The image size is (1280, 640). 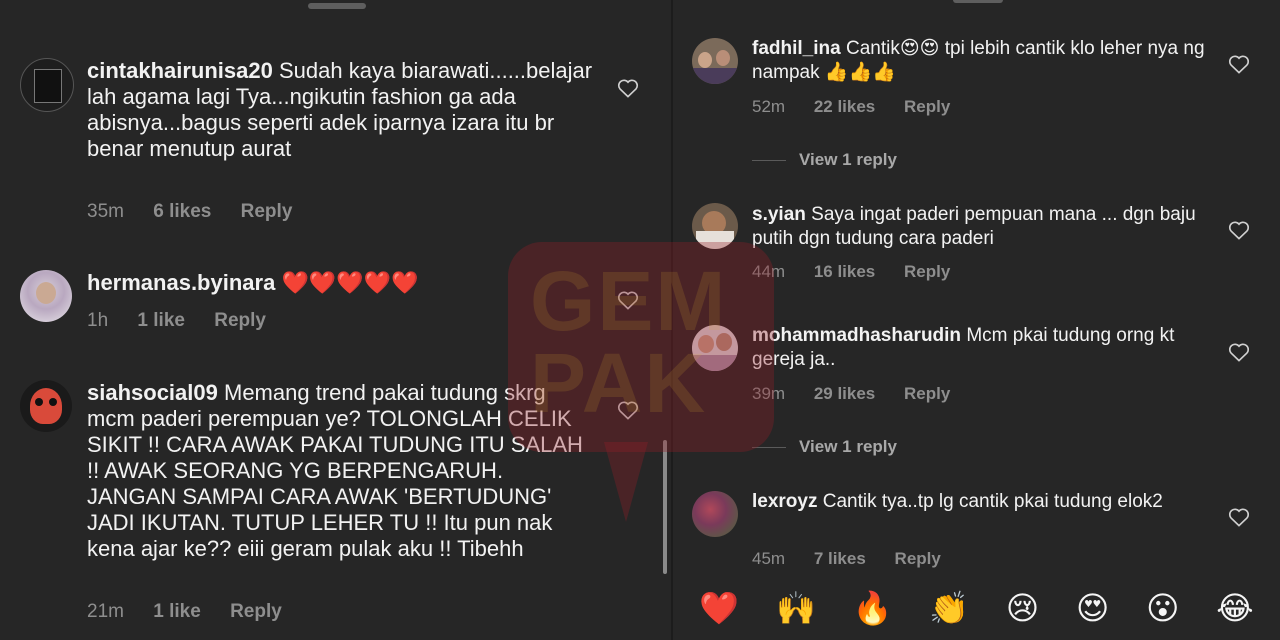 I want to click on comment-username: cintakhairunisa20, so click(x=180, y=70).